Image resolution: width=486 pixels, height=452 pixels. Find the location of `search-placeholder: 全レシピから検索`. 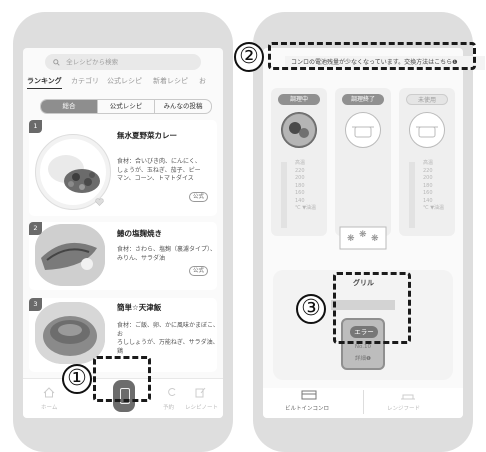

search-placeholder: 全レシピから検索 is located at coordinates (92, 62).